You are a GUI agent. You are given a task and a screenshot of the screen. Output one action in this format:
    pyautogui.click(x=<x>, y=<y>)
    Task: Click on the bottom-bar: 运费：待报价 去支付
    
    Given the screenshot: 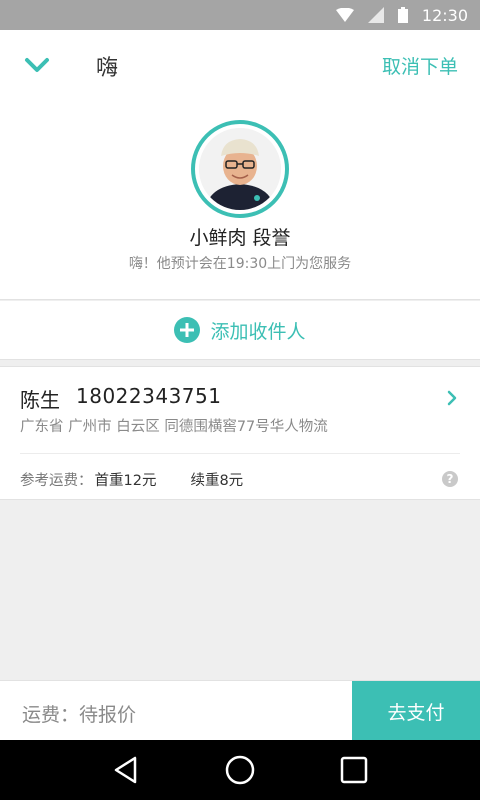 What is the action you would take?
    pyautogui.click(x=240, y=710)
    